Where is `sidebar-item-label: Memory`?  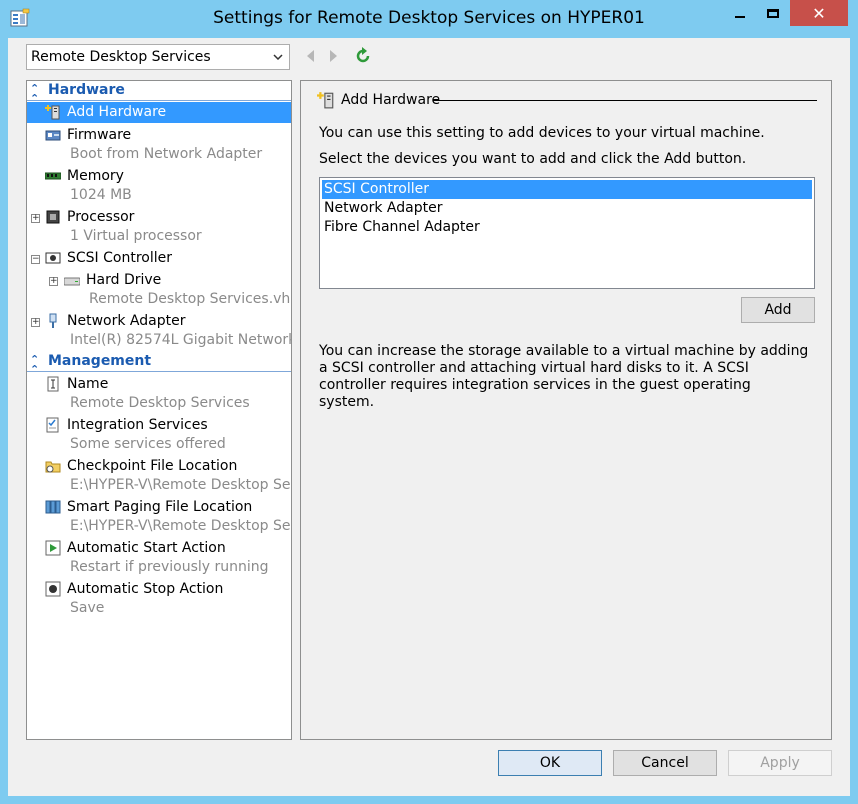 sidebar-item-label: Memory is located at coordinates (95, 176).